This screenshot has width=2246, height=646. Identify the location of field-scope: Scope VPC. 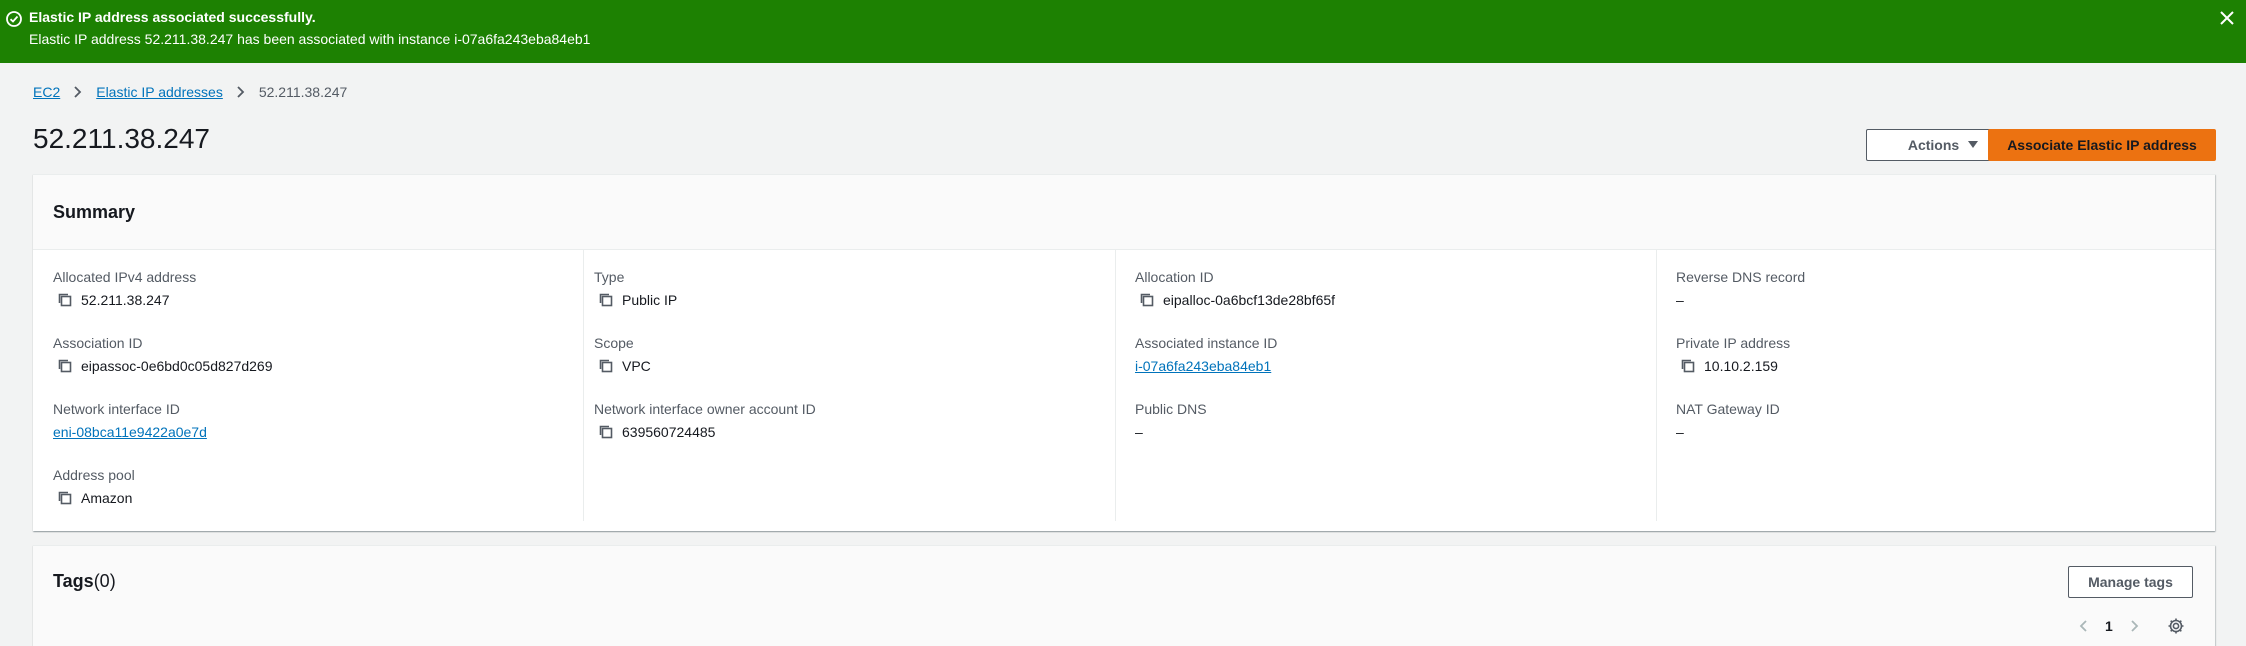
(622, 354).